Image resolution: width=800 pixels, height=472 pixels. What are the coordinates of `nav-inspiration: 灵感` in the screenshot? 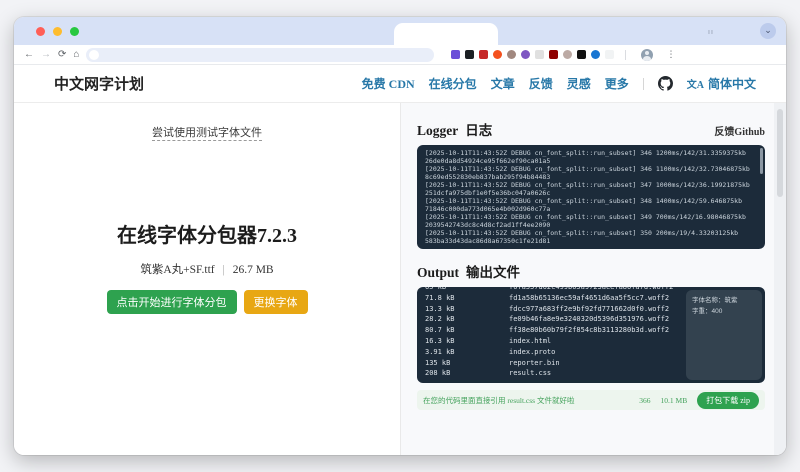 It's located at (579, 83).